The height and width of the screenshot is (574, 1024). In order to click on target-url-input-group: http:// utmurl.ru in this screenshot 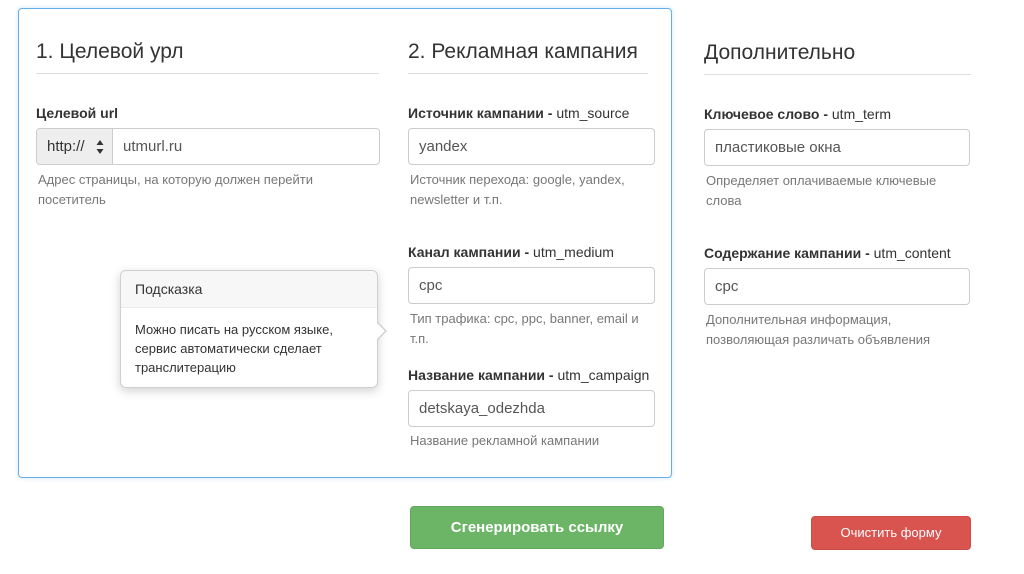, I will do `click(208, 146)`.